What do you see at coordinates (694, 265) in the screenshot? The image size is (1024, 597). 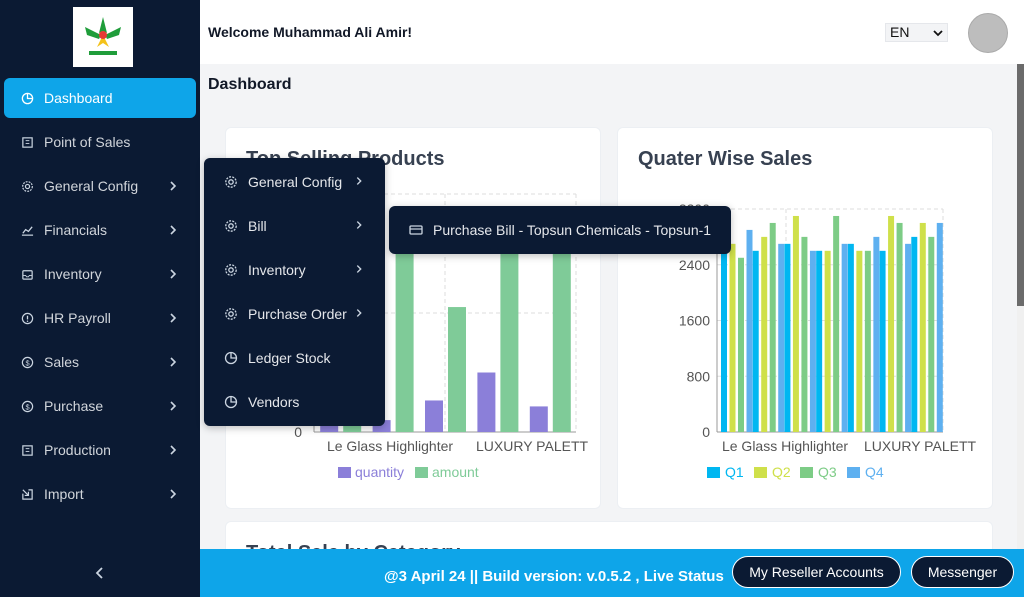 I see `y-tick-label: 2400` at bounding box center [694, 265].